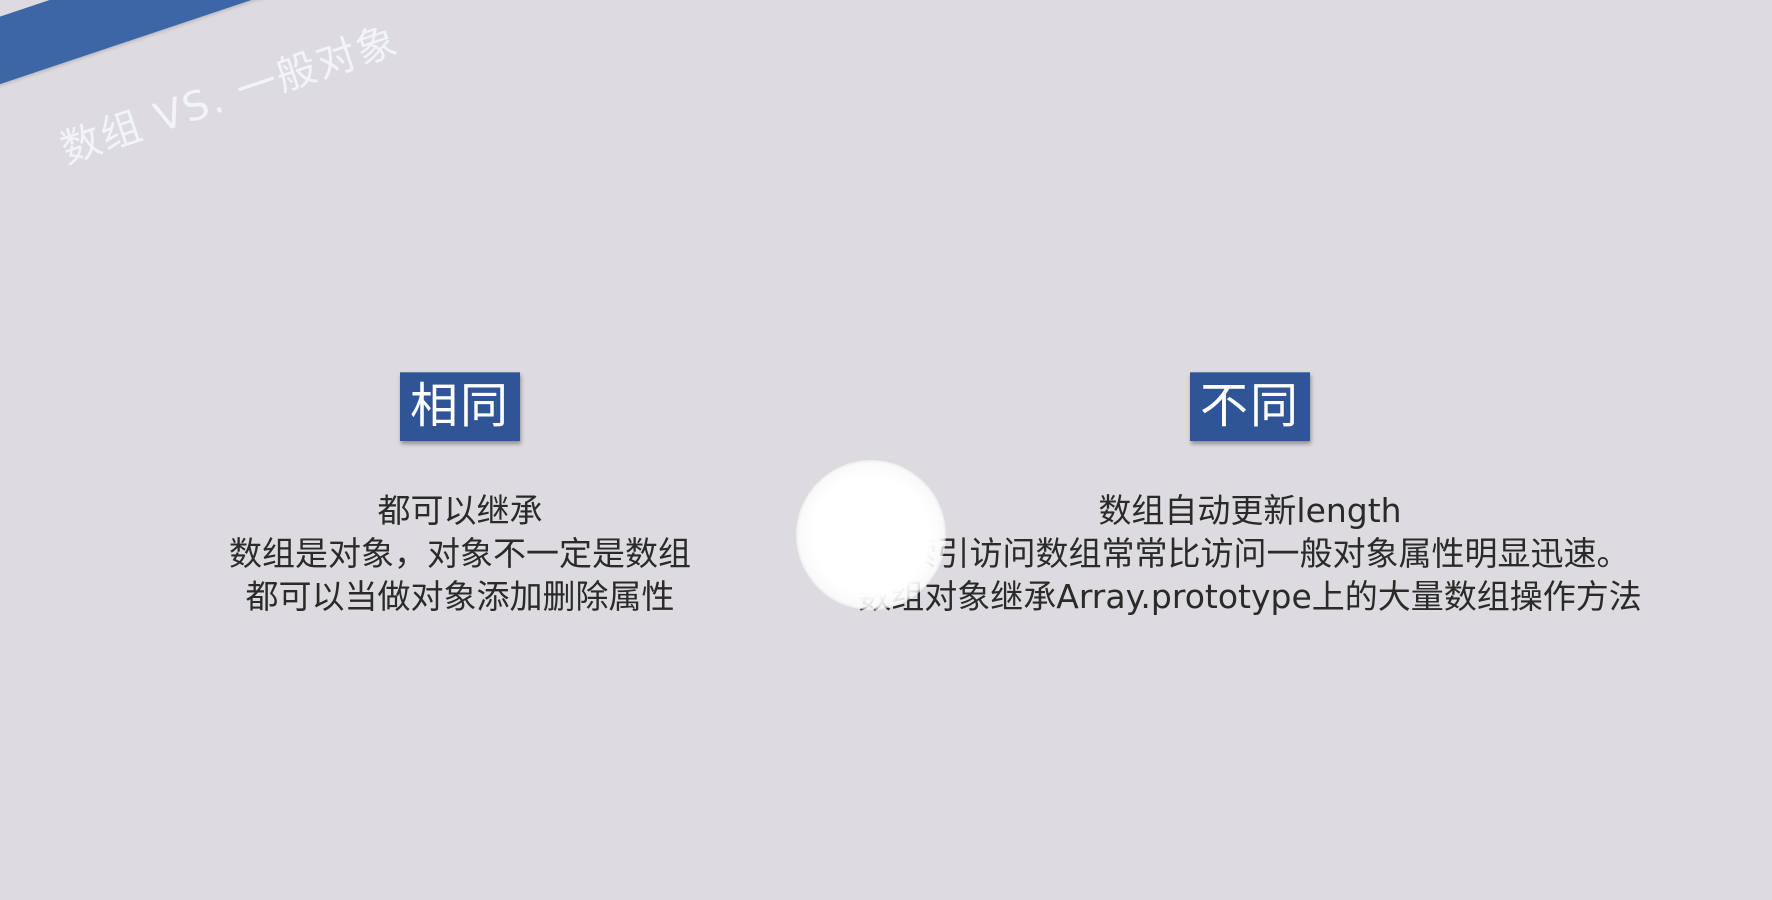  What do you see at coordinates (1250, 596) in the screenshot?
I see `different-item: 数组对象继承Array.prototype上的大量数组操作方法` at bounding box center [1250, 596].